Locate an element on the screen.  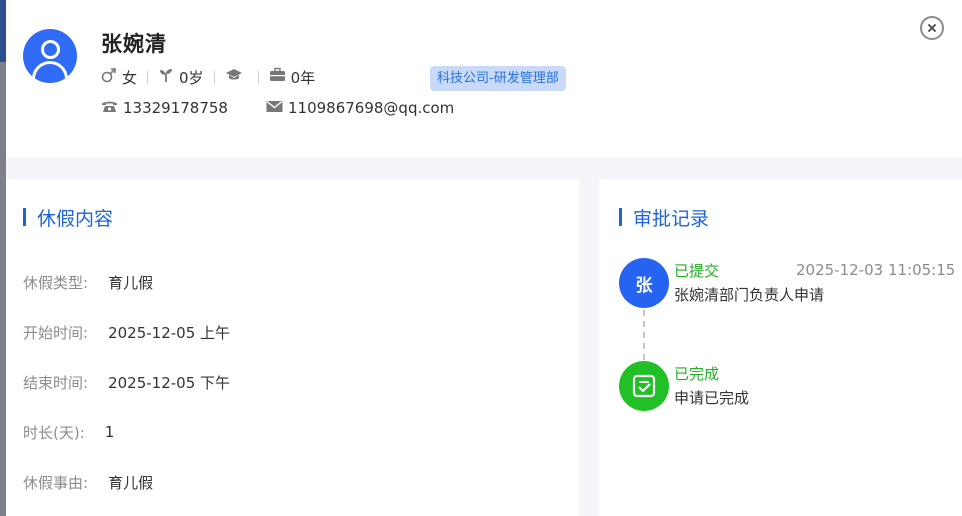
tenure-item: 0年 is located at coordinates (292, 77).